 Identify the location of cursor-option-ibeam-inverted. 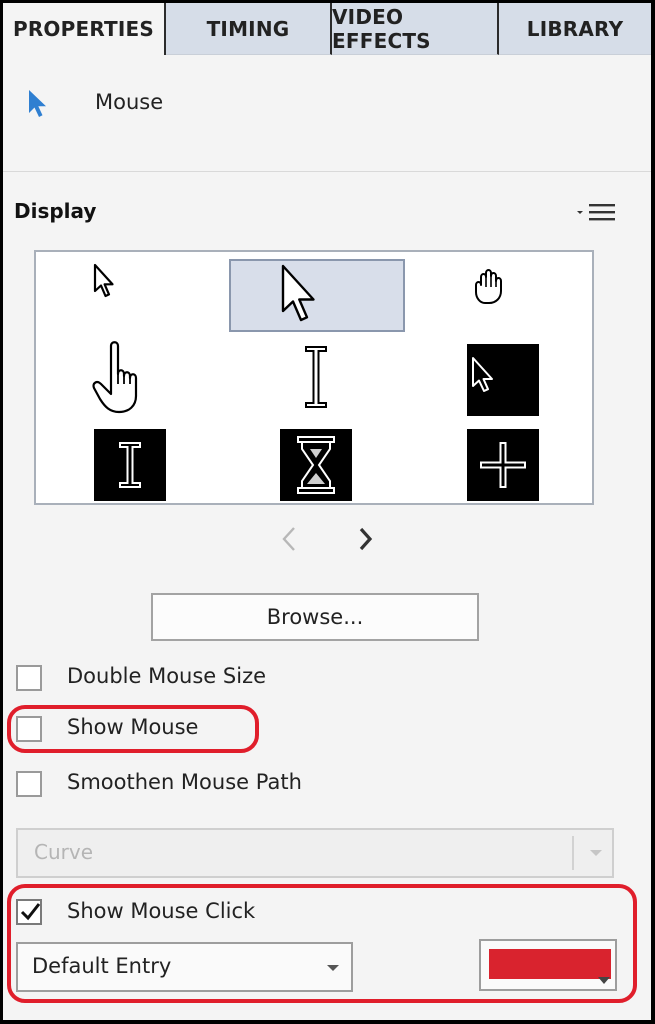
(130, 465).